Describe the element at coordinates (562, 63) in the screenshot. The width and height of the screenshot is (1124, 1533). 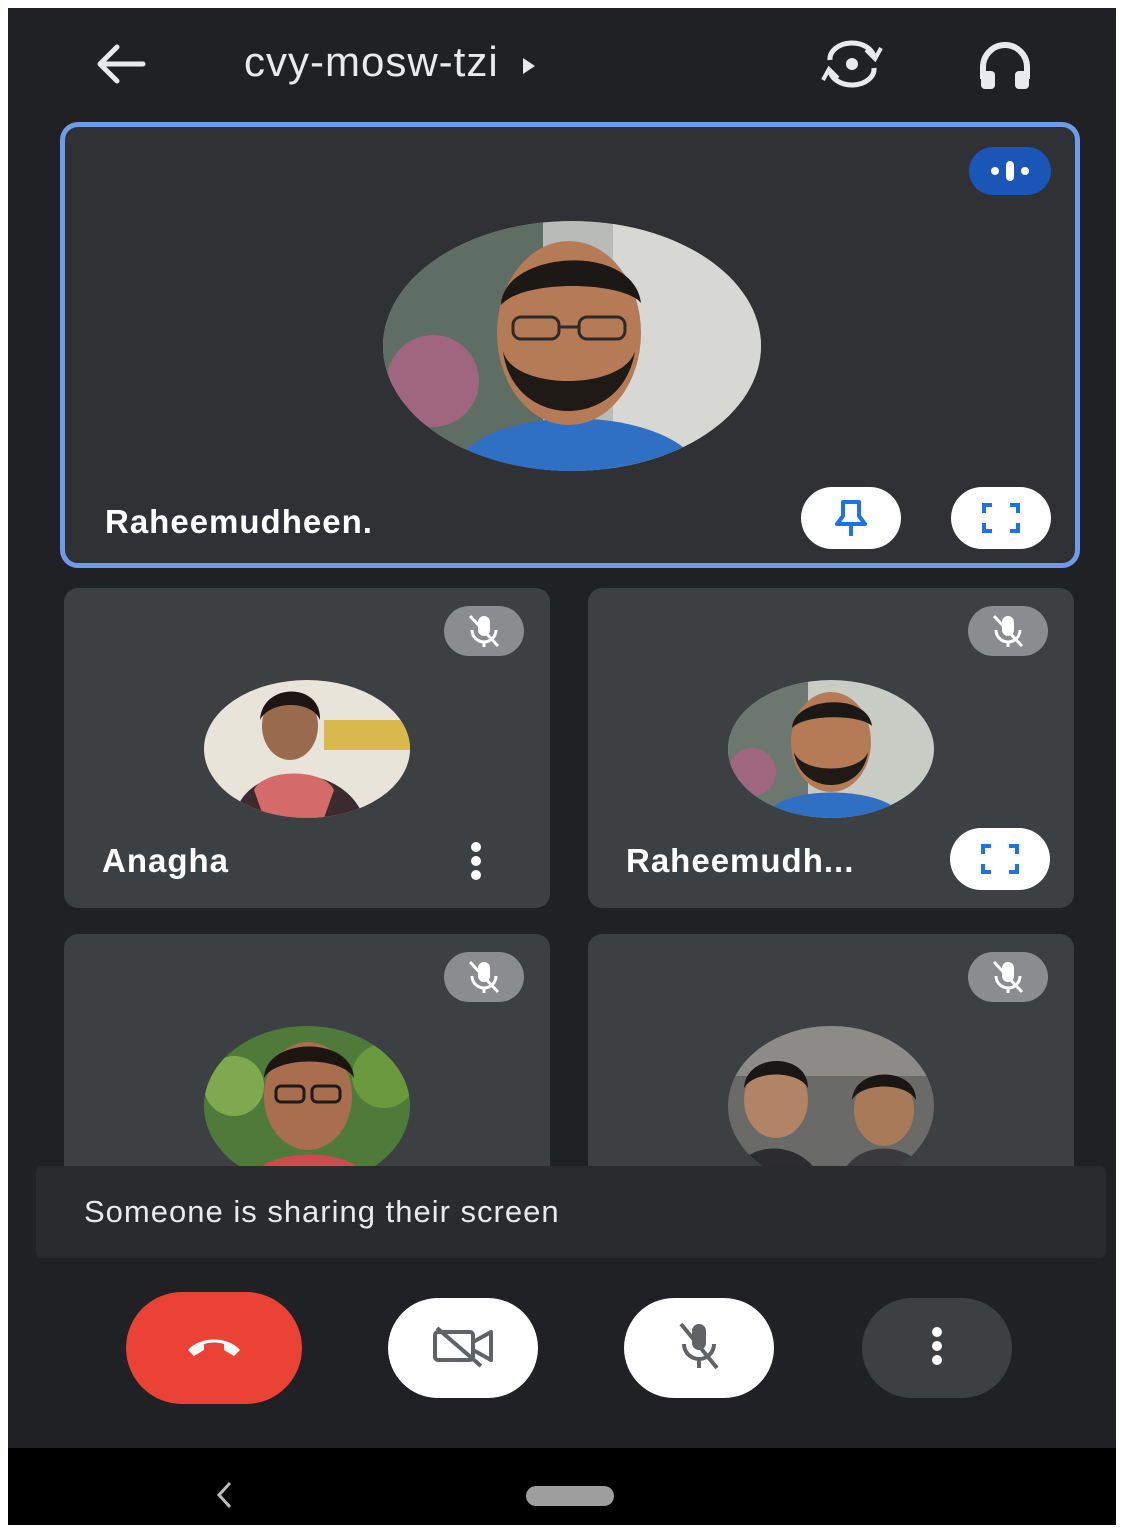
I see `top-bar: cvy-mosw-tzi` at that location.